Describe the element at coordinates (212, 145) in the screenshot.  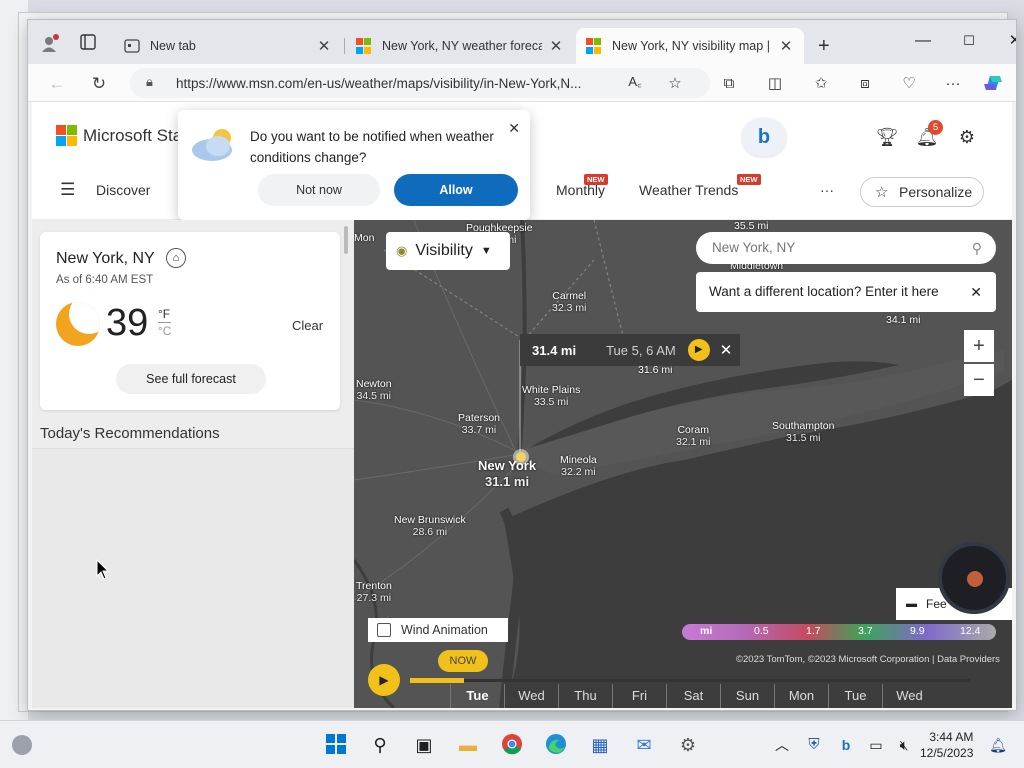
I see `partly-cloudy-icon` at that location.